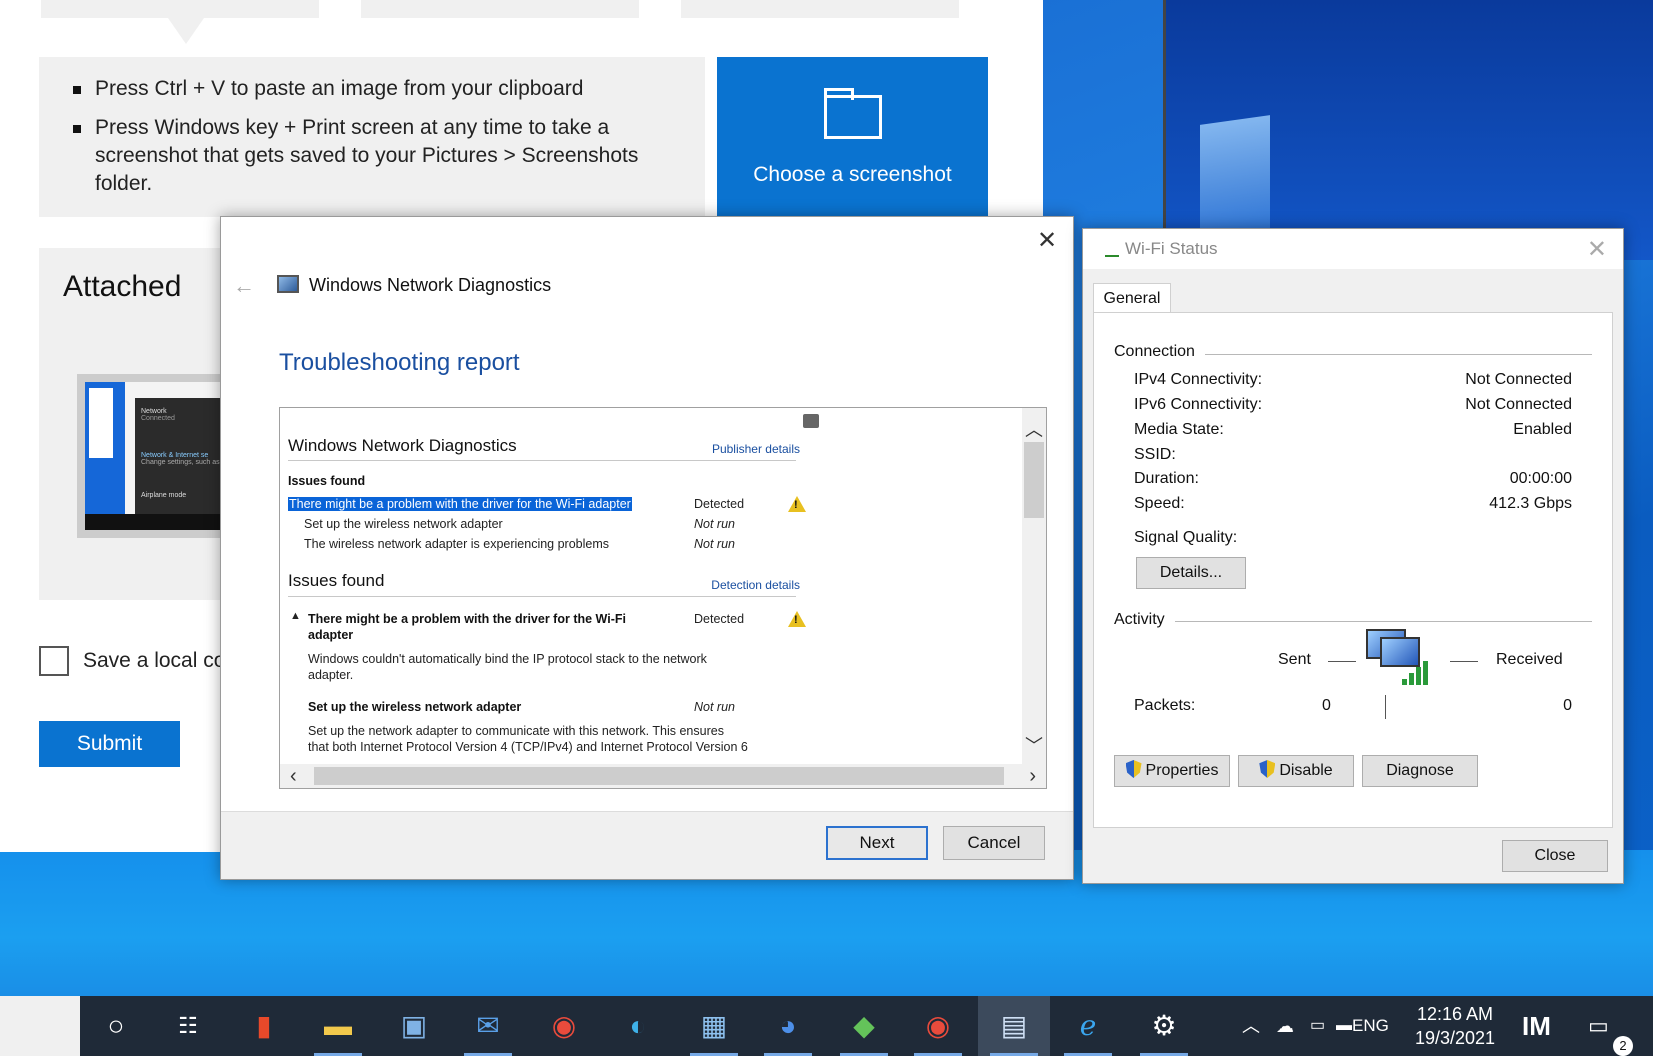 The width and height of the screenshot is (1653, 1056). I want to click on people-icon: ◕, so click(788, 1026).